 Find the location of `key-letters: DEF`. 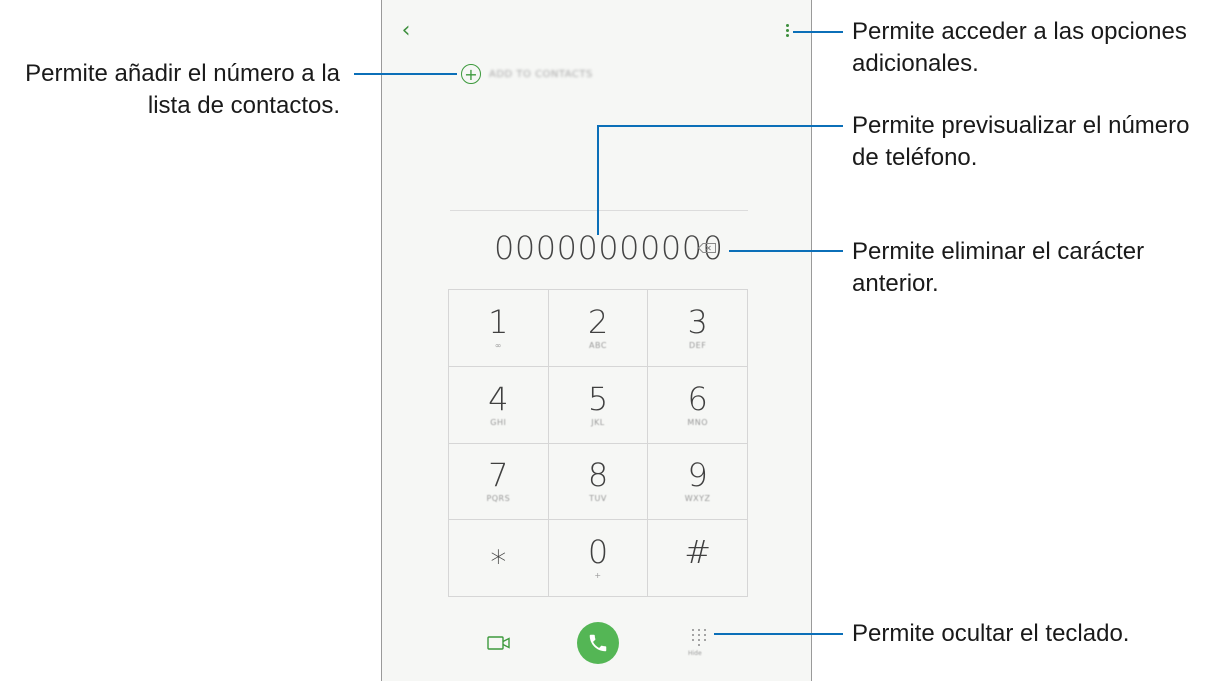

key-letters: DEF is located at coordinates (697, 345).